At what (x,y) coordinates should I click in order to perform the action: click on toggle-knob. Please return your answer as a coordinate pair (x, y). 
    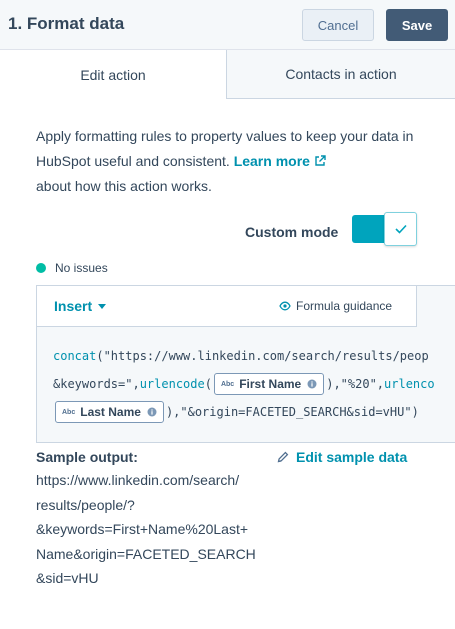
    Looking at the image, I should click on (400, 229).